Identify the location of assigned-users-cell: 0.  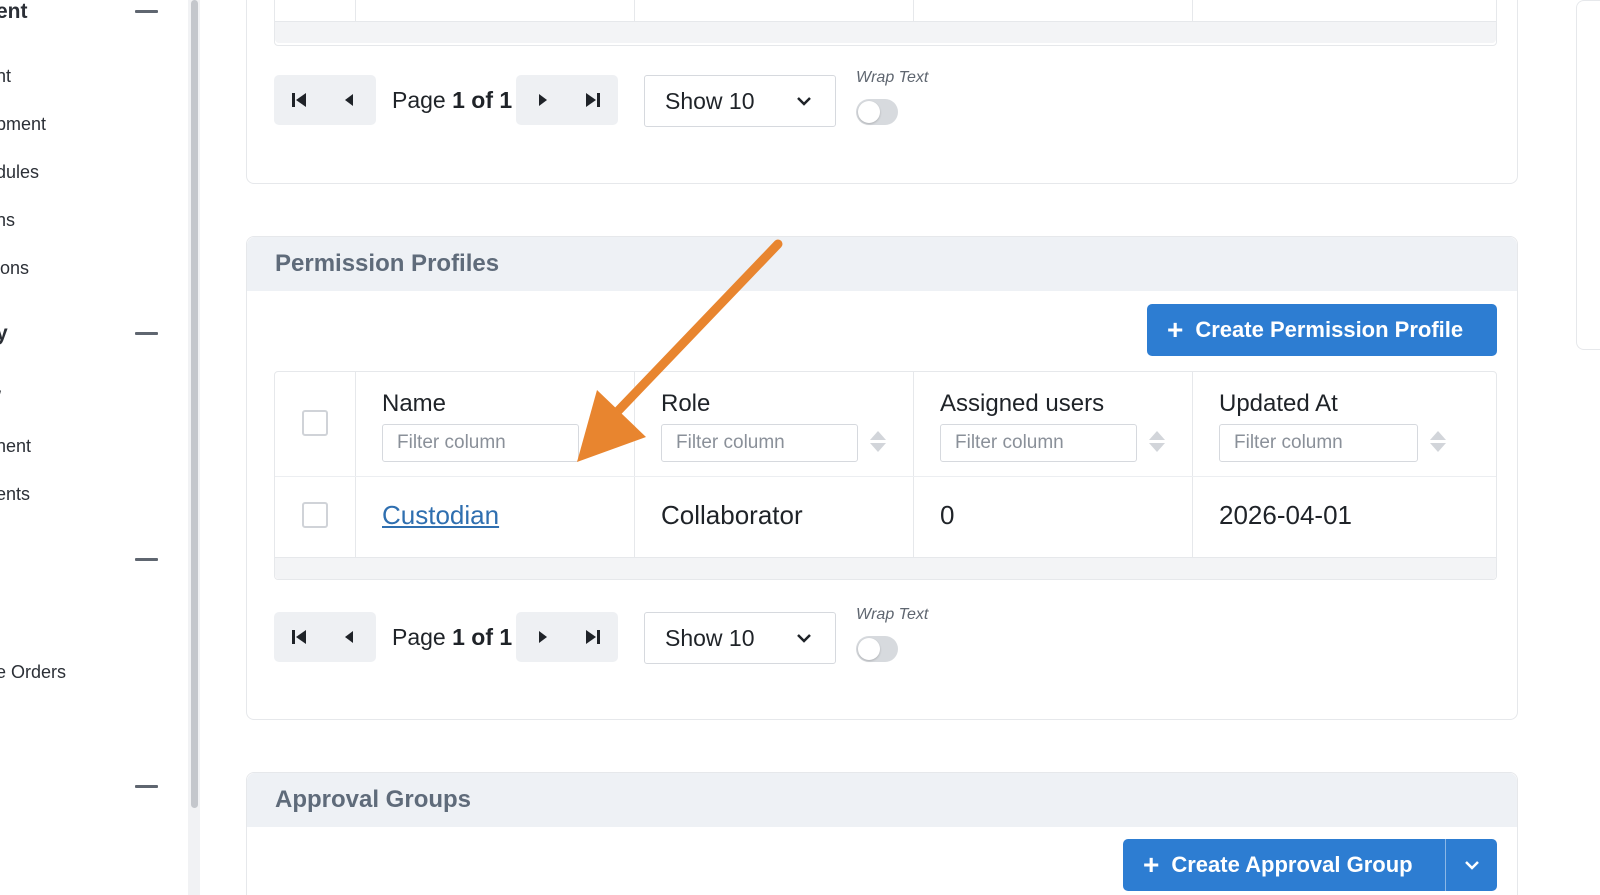
(947, 515).